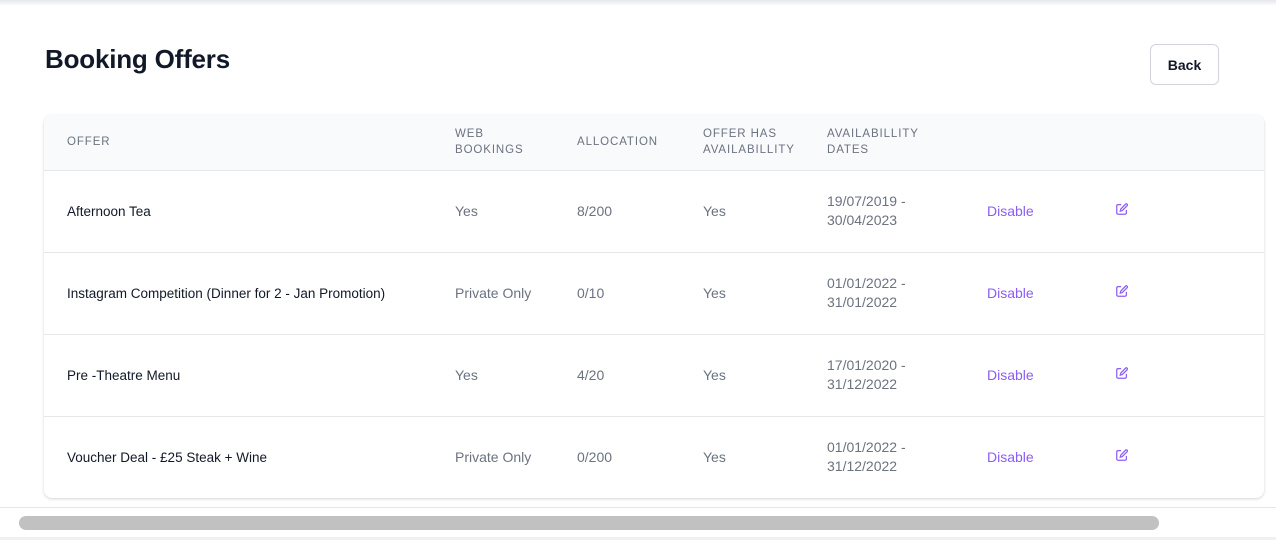 The height and width of the screenshot is (540, 1276). I want to click on column-header-edit, so click(1178, 142).